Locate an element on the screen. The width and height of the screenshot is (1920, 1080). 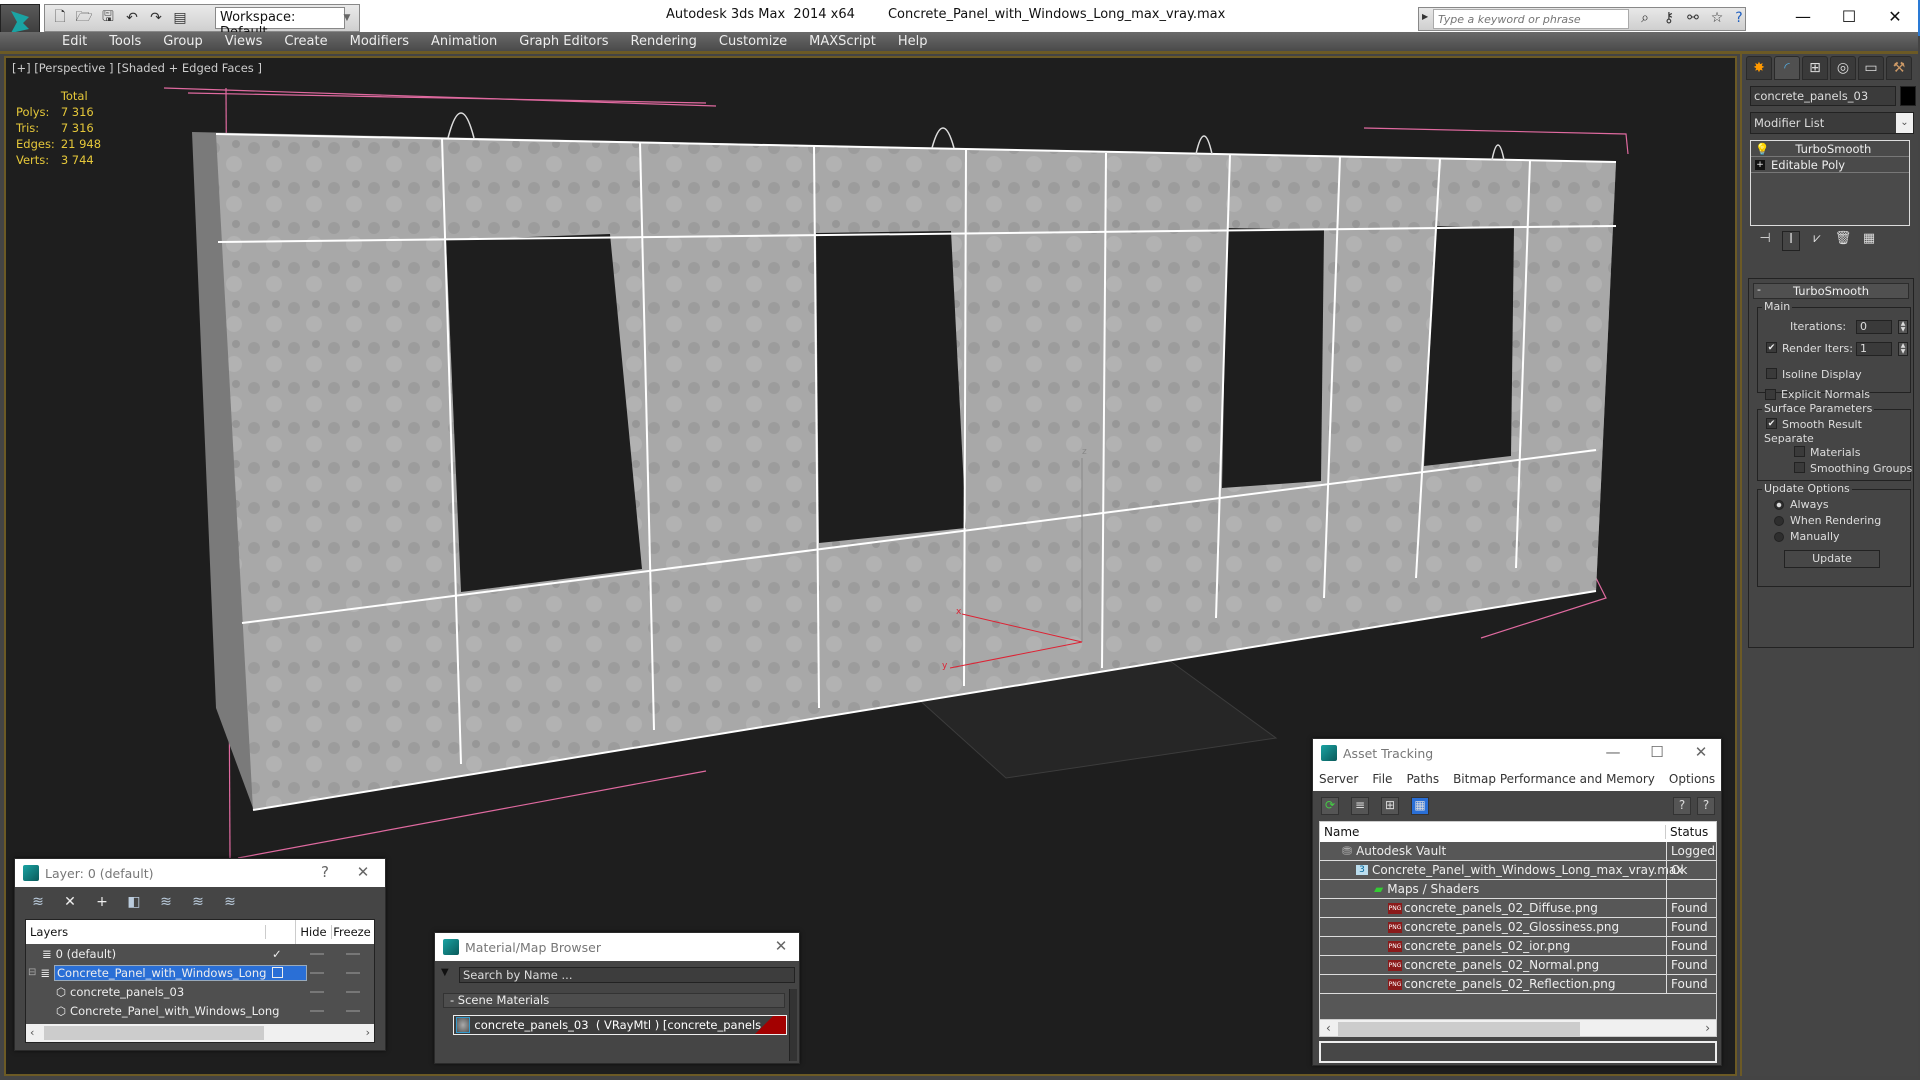
menu-modifiers: Modifiers is located at coordinates (380, 41).